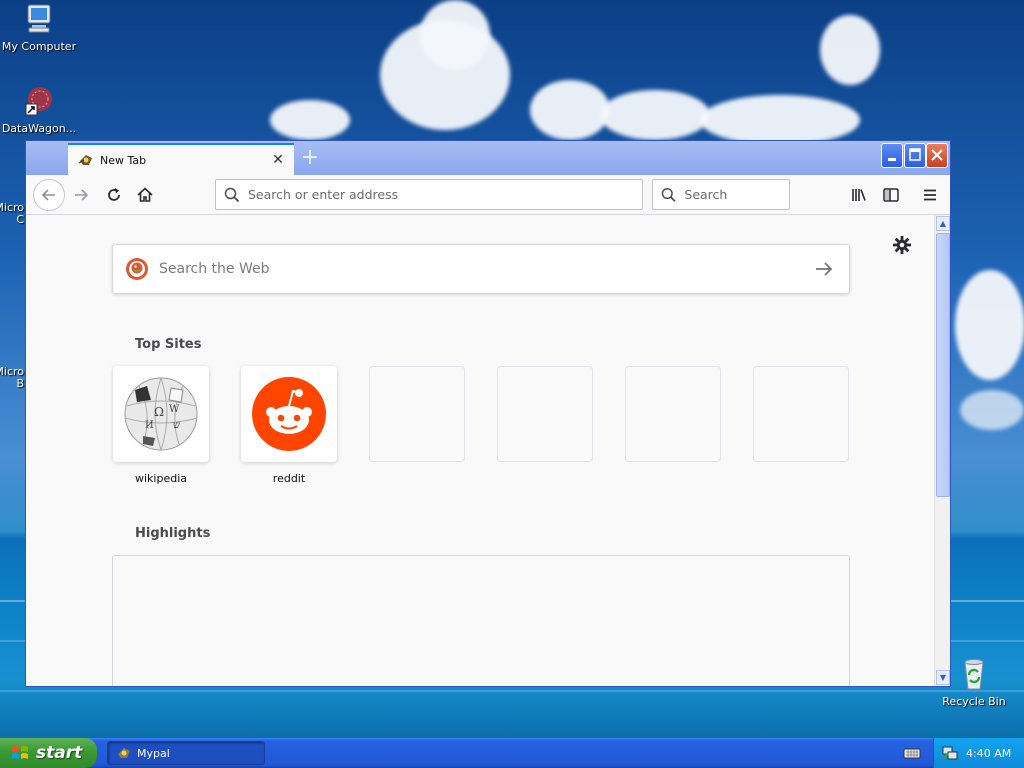 The height and width of the screenshot is (768, 1024). I want to click on url-input, so click(426, 194).